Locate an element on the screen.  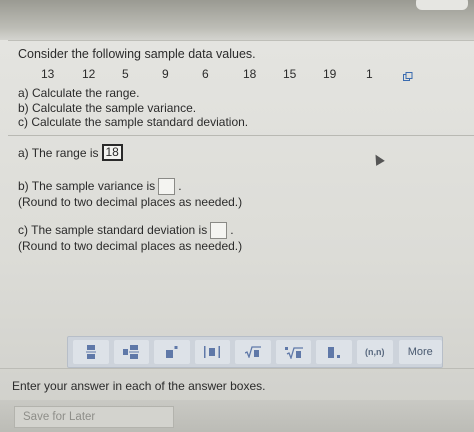
copy-data-icon is located at coordinates (408, 77).